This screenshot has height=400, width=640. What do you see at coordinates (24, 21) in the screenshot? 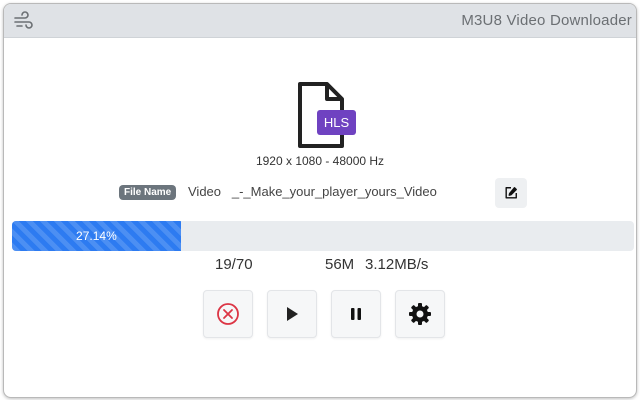
I see `menu-icon` at bounding box center [24, 21].